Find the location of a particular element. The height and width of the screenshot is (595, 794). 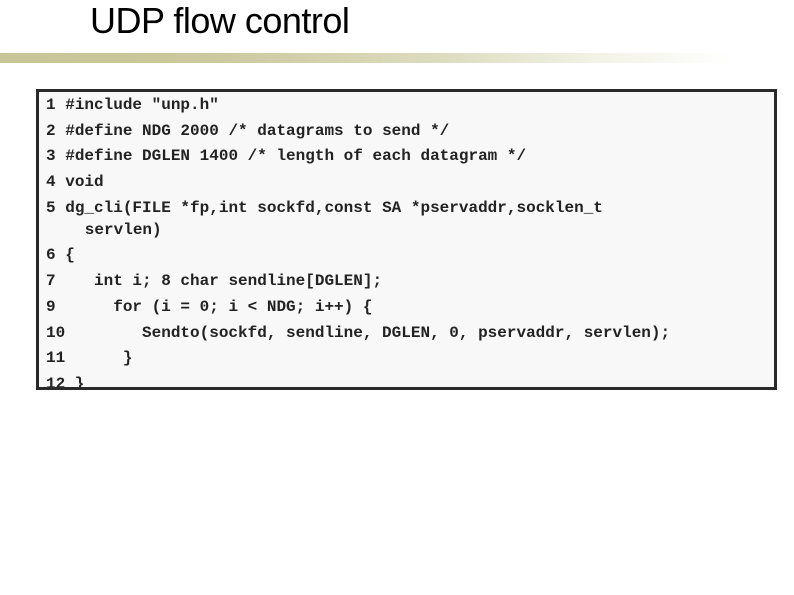

line-number: 4 is located at coordinates (51, 182).